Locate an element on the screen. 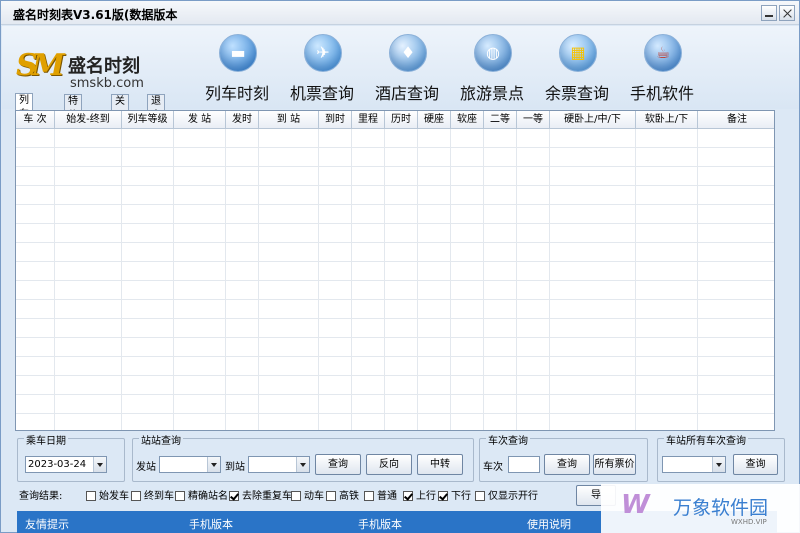  nav-mobile-software: ☕ 手机软件 is located at coordinates (662, 71).